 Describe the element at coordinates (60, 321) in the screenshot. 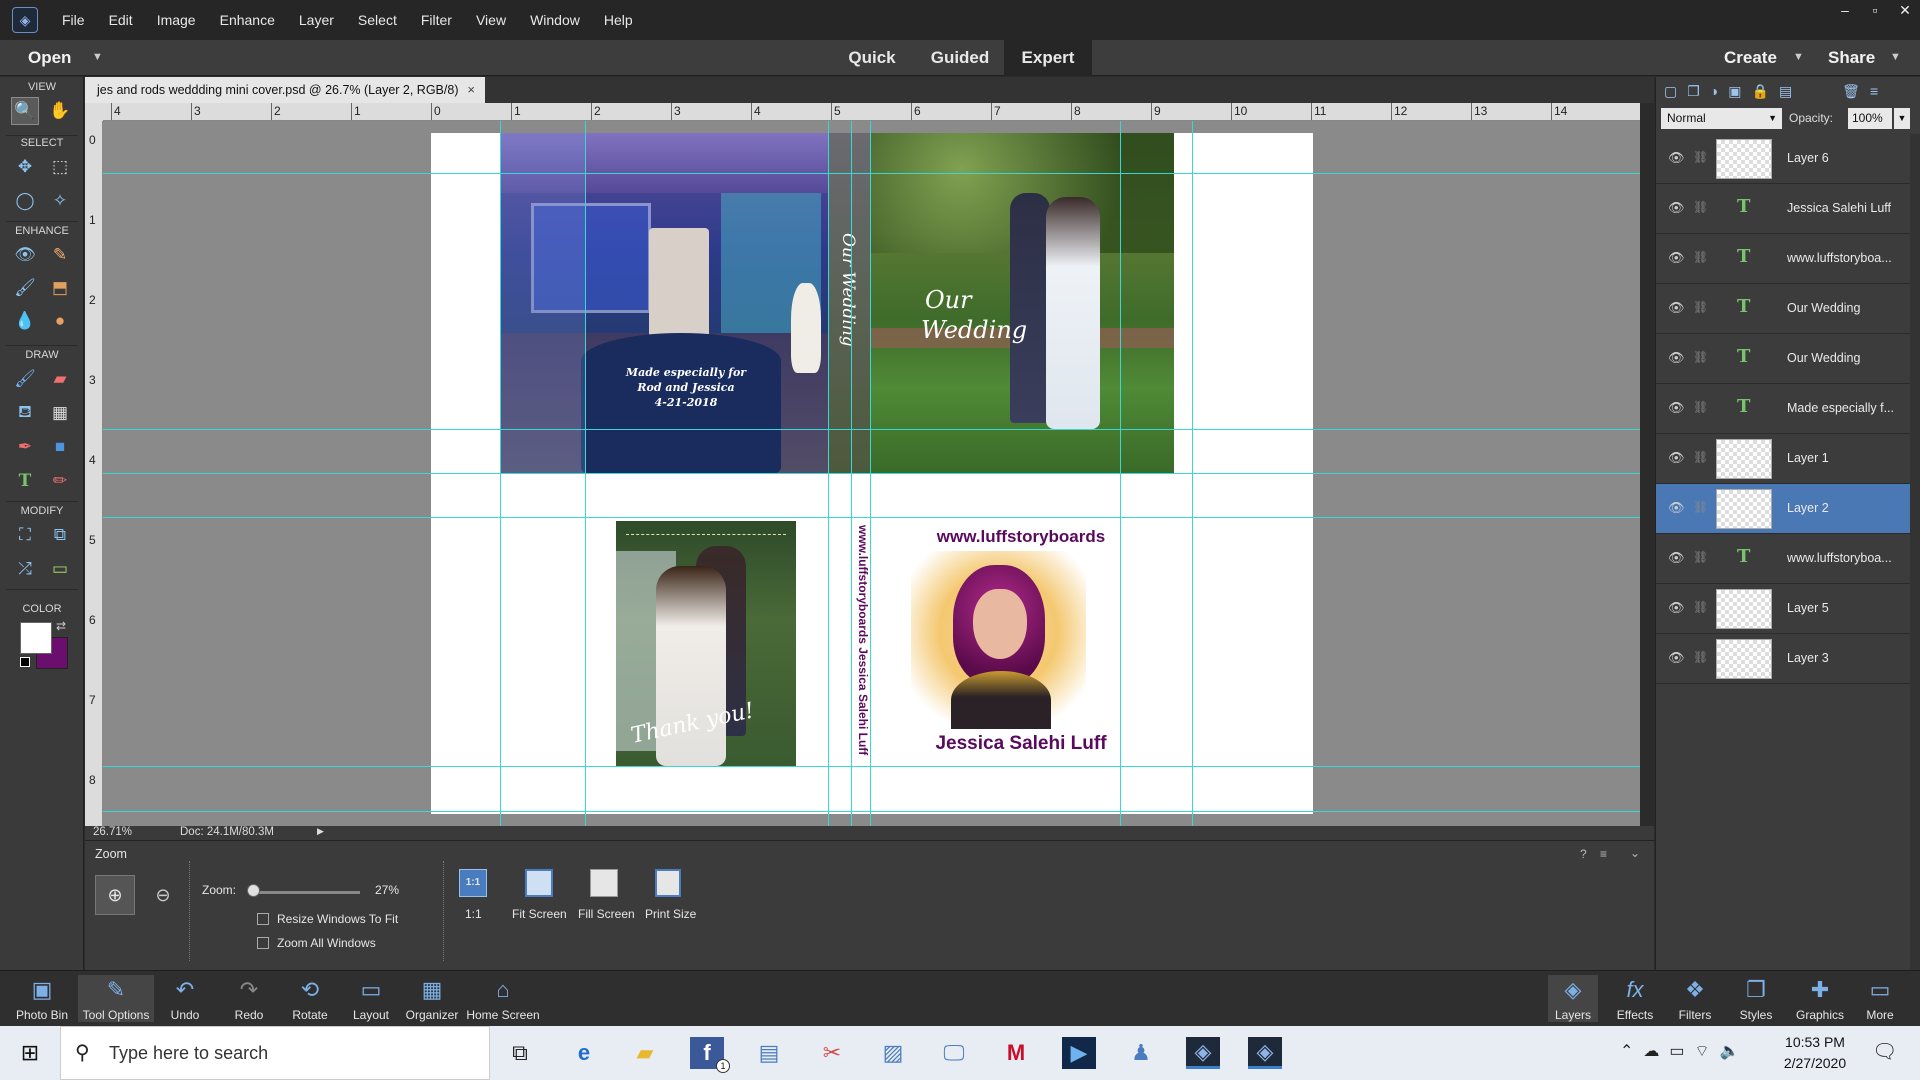

I see `sponge-tool-icon: ●` at that location.